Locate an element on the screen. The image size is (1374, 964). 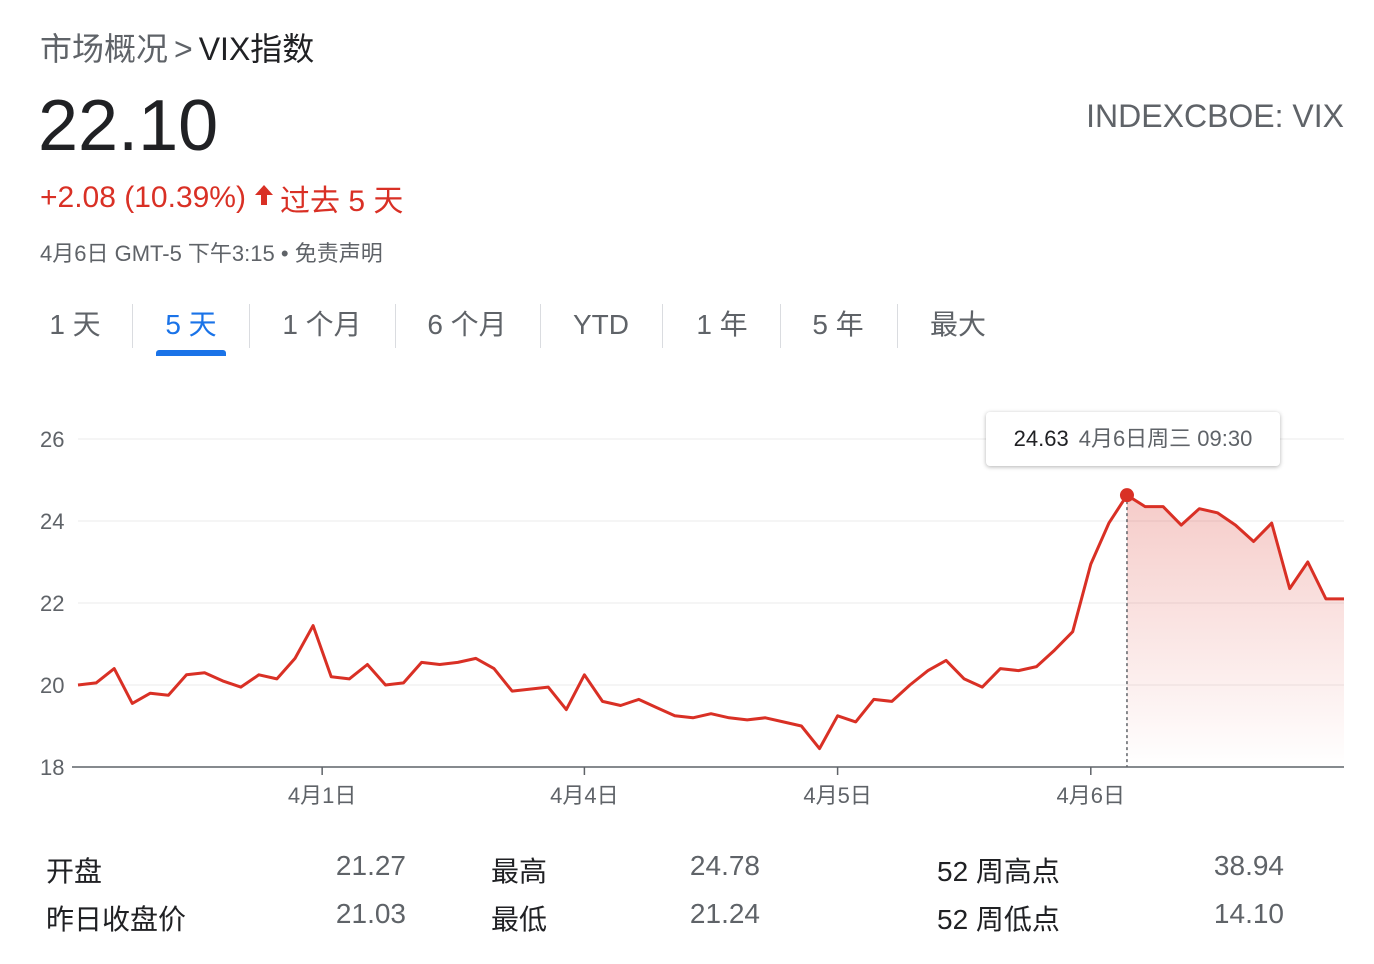
stat-value-low: 21.24 is located at coordinates (724, 913).